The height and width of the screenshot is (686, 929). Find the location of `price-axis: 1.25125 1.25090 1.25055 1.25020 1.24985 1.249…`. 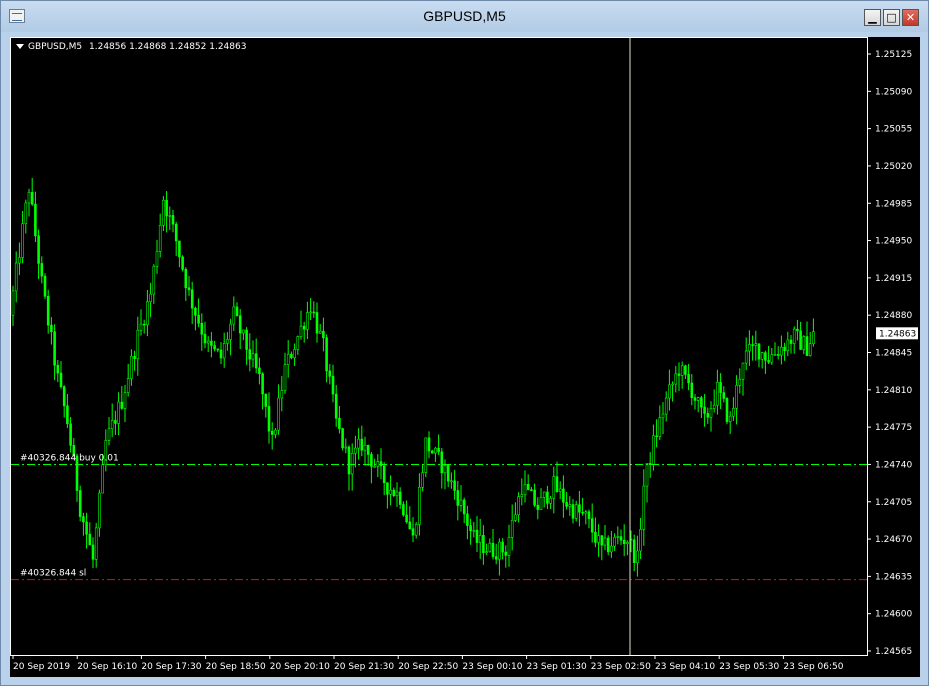

price-axis: 1.25125 1.25090 1.25055 1.25020 1.24985 1.249… is located at coordinates (889, 353).